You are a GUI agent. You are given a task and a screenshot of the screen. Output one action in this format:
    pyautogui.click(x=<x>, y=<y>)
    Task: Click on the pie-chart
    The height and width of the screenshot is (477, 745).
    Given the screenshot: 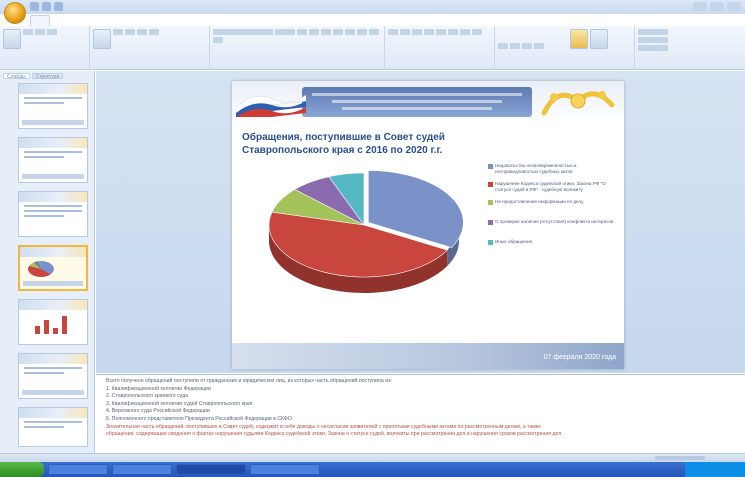 What is the action you would take?
    pyautogui.click(x=371, y=238)
    